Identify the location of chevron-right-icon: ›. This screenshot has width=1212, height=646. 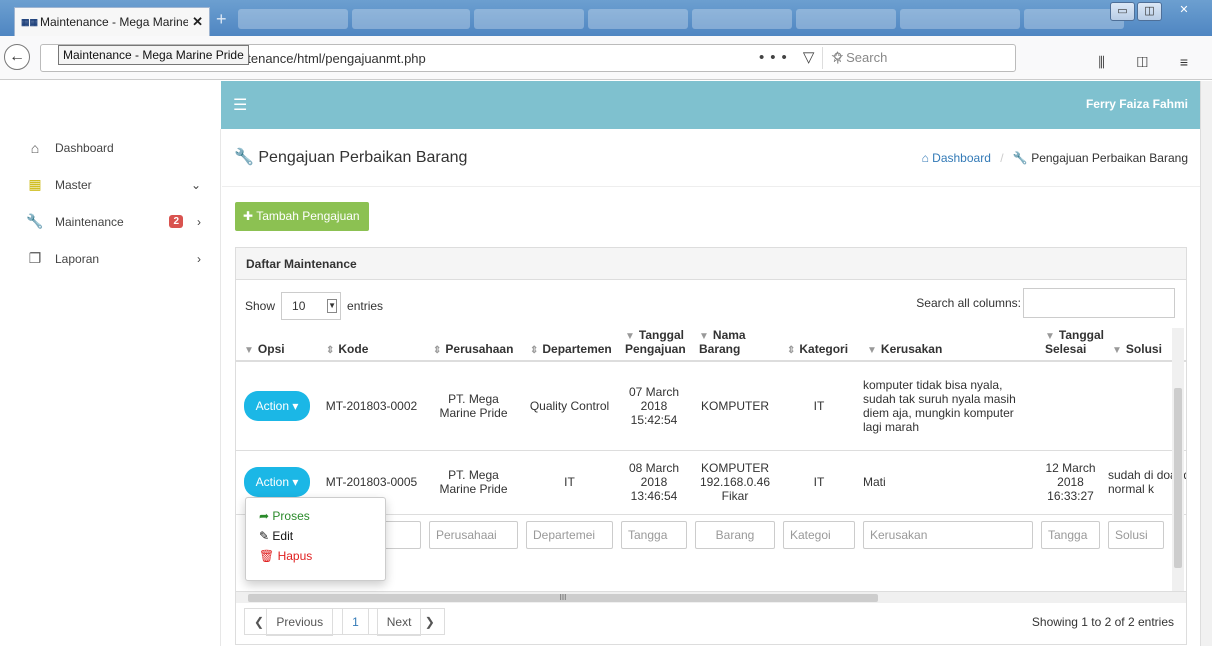
(199, 258).